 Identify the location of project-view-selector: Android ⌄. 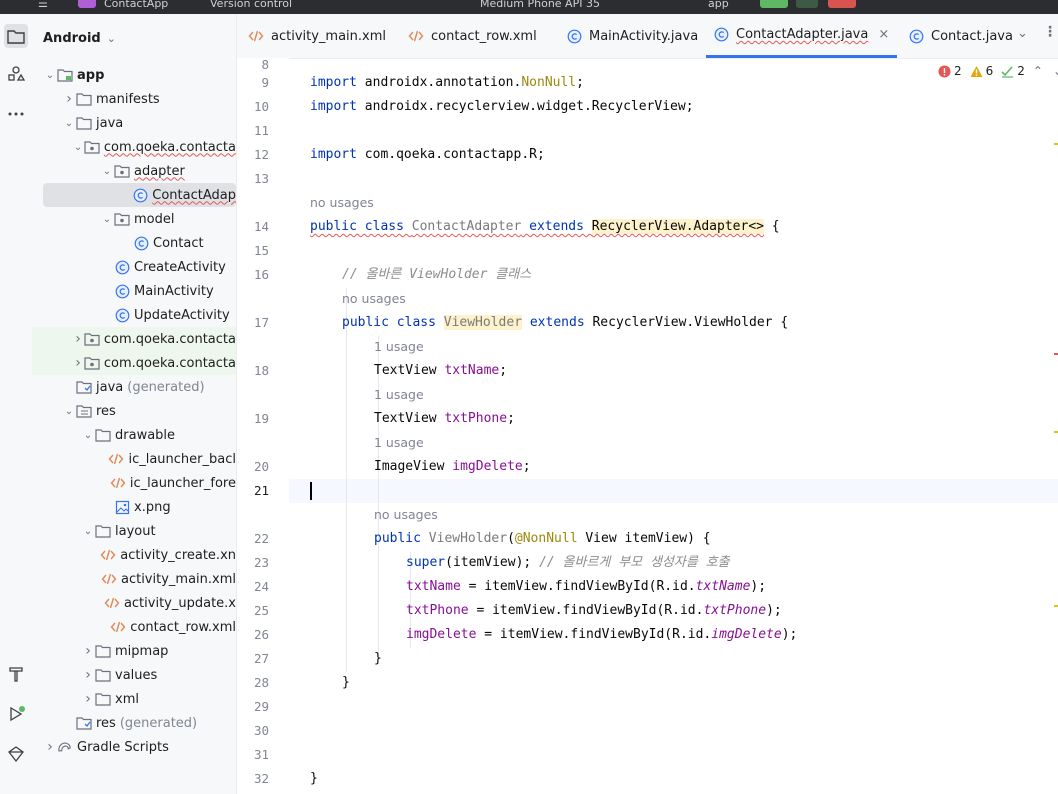
(74, 38).